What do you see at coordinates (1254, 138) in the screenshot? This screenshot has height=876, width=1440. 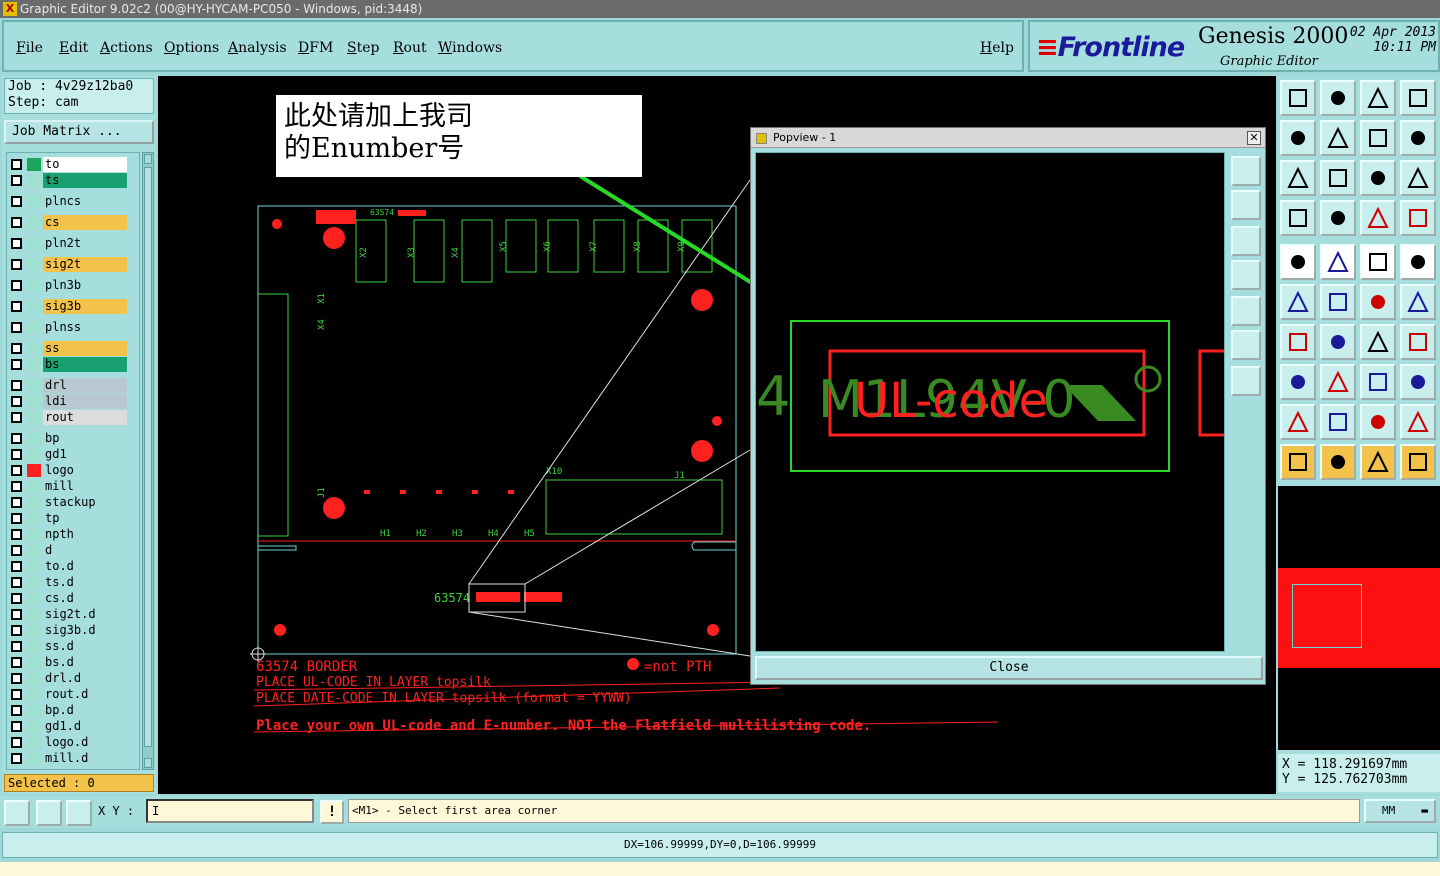 I see `popview-close-icon: ✕` at bounding box center [1254, 138].